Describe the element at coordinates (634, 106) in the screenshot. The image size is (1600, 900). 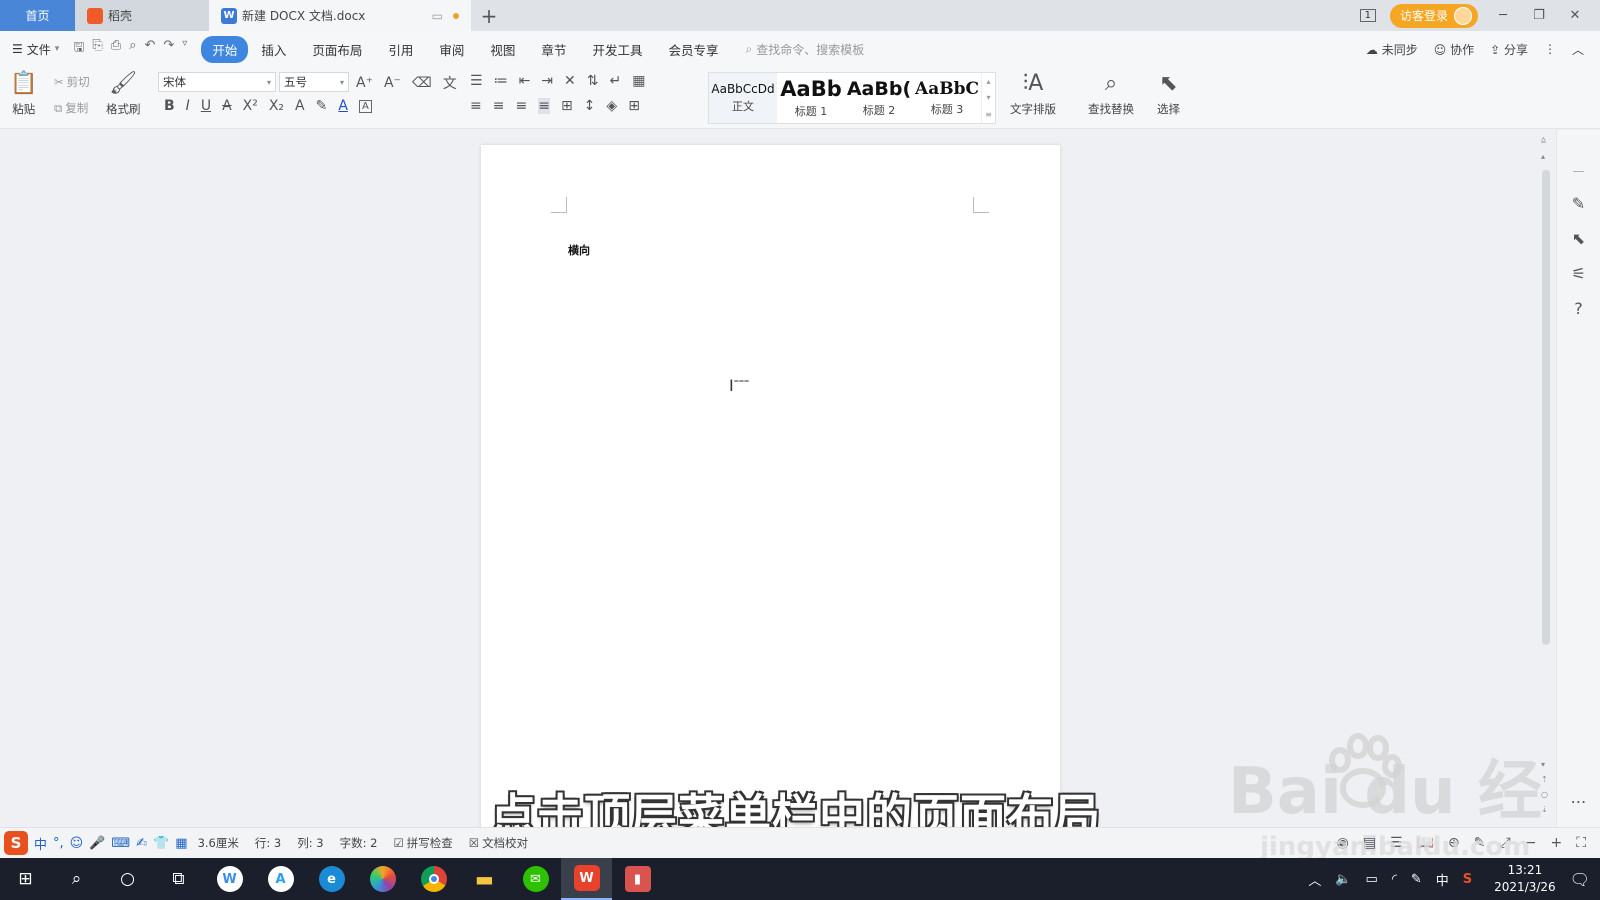
I see `borders-icon: ⊞` at that location.